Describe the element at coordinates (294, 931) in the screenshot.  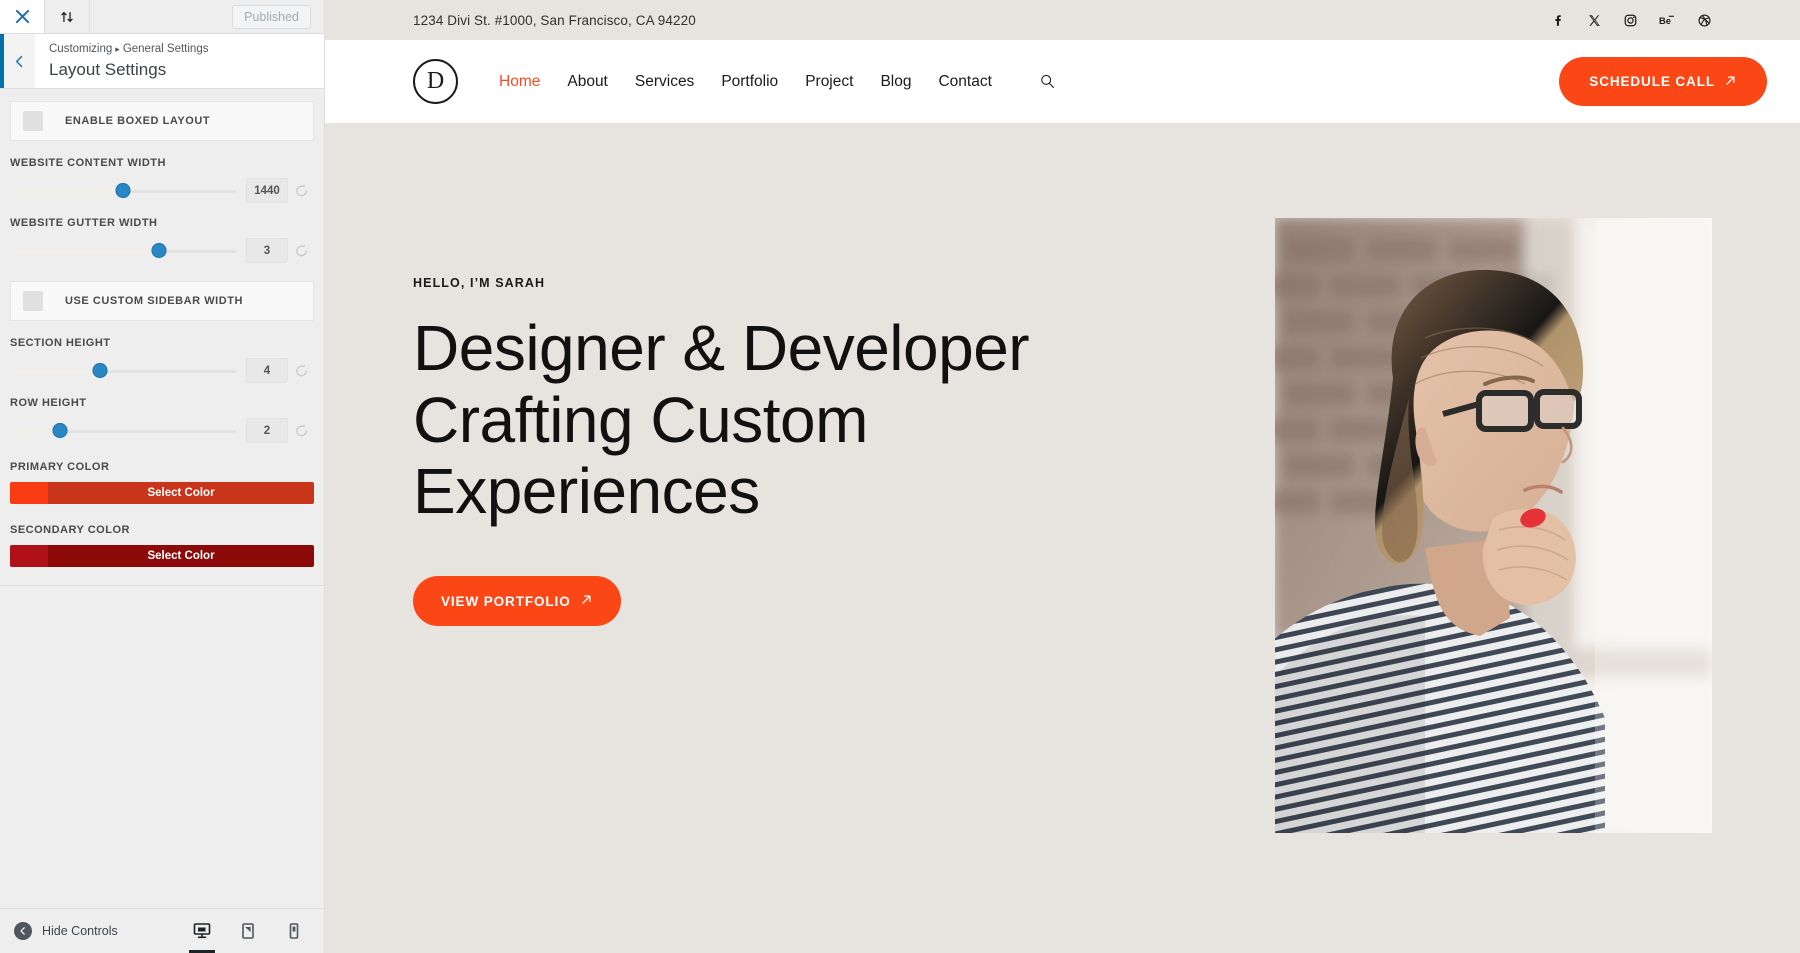
I see `mobile-icon` at that location.